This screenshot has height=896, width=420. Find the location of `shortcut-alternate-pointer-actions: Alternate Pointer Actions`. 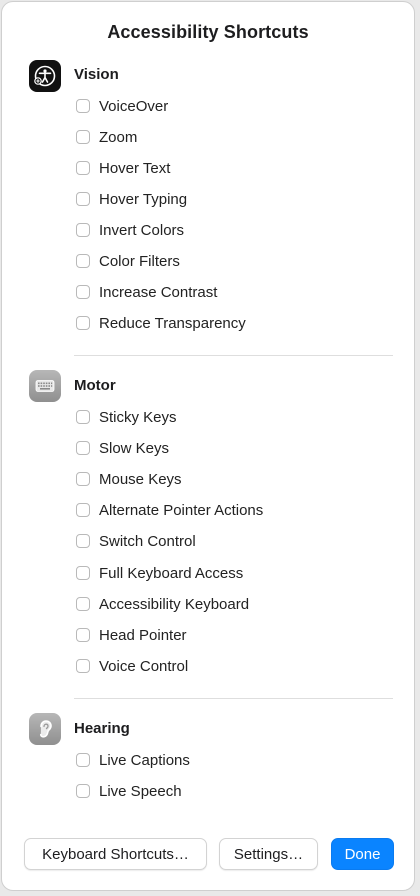

shortcut-alternate-pointer-actions: Alternate Pointer Actions is located at coordinates (169, 510).